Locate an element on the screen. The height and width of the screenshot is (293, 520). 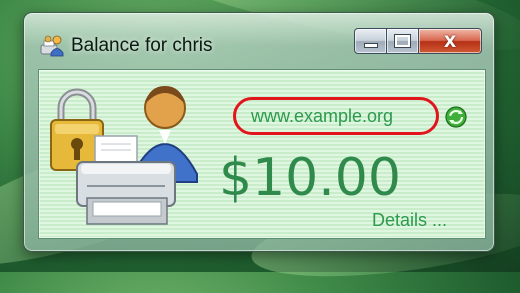
green-refresh-icon is located at coordinates (456, 117).